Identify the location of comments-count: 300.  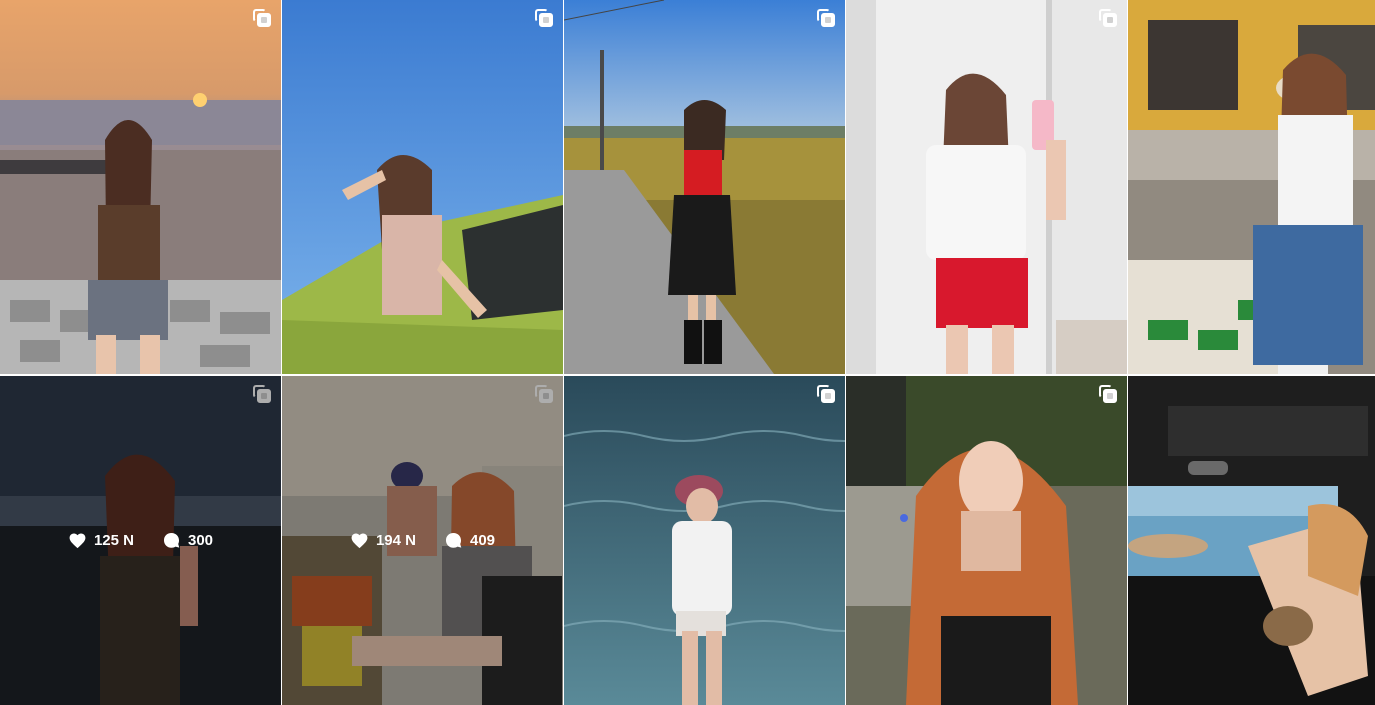
(187, 540).